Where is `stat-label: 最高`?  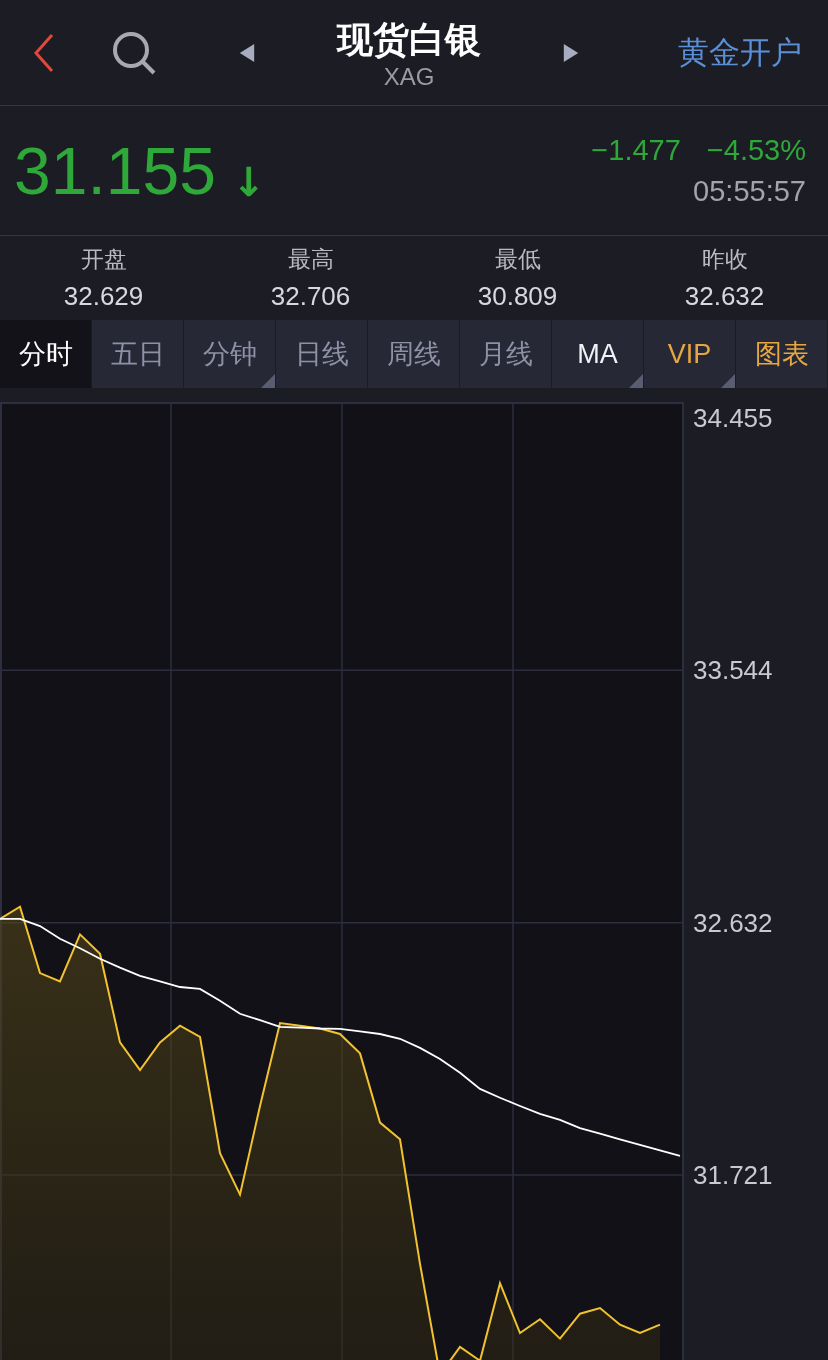
stat-label: 最高 is located at coordinates (310, 259).